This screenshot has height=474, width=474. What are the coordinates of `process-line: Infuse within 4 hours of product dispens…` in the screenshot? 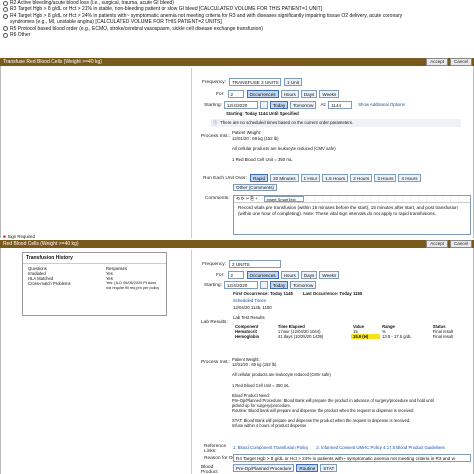 It's located at (269, 425).